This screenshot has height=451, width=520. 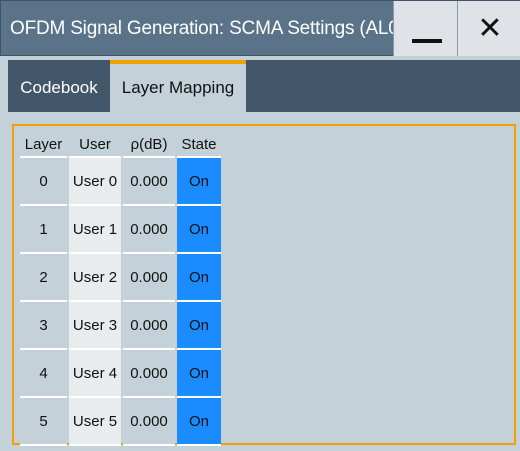 What do you see at coordinates (427, 41) in the screenshot?
I see `minimize-icon` at bounding box center [427, 41].